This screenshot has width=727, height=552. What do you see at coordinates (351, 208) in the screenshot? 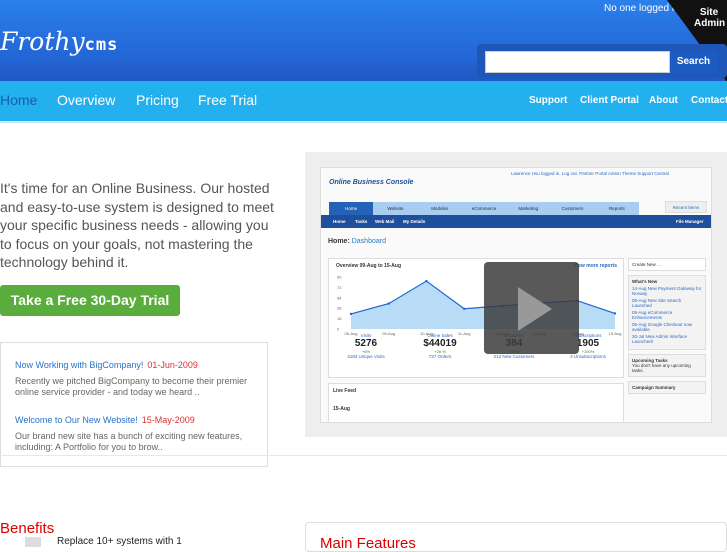
I see `console-tab: Home` at bounding box center [351, 208].